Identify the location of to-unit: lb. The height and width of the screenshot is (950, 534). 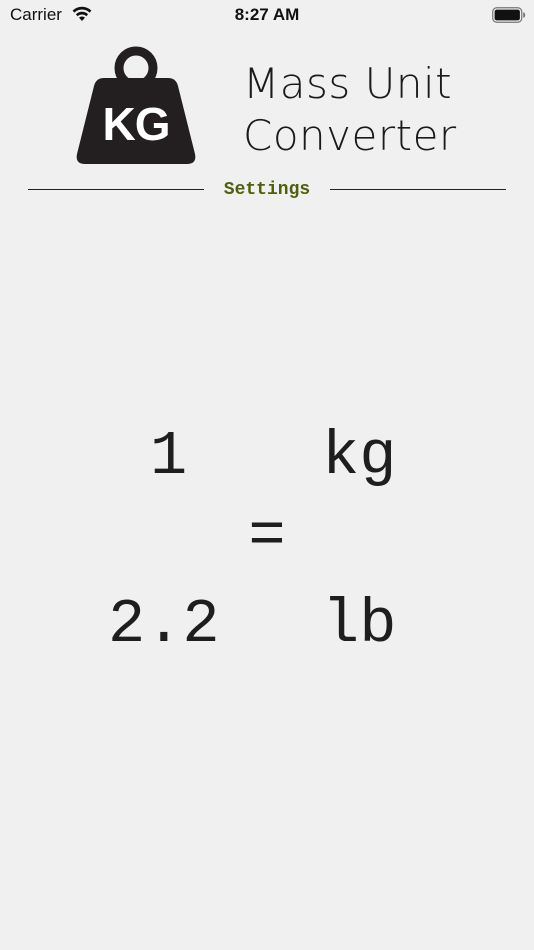
(359, 625).